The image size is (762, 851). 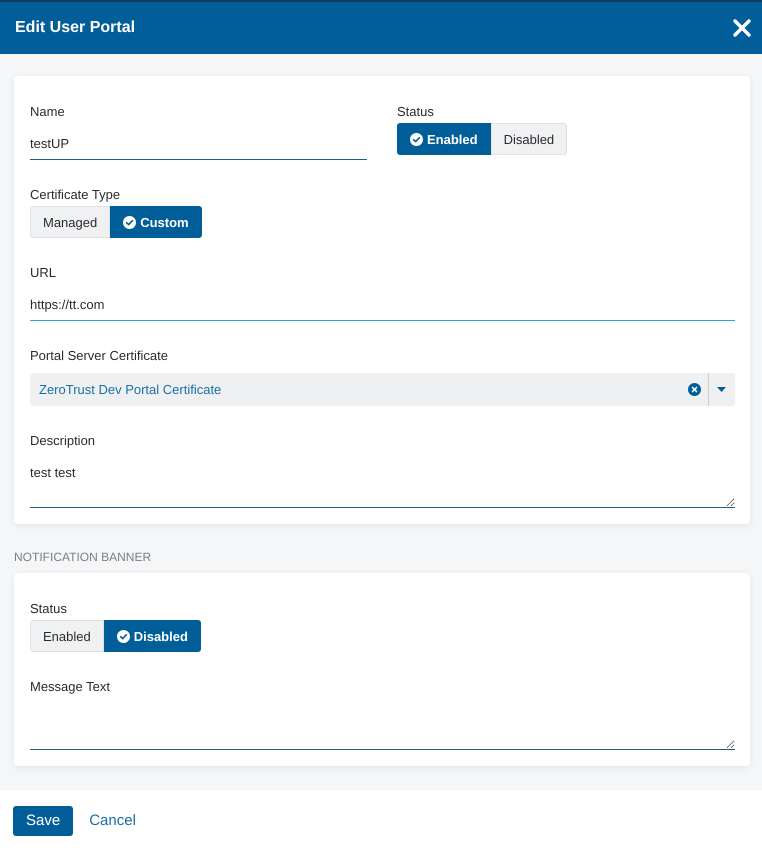 What do you see at coordinates (70, 222) in the screenshot?
I see `certificate-type-toggle: Managed` at bounding box center [70, 222].